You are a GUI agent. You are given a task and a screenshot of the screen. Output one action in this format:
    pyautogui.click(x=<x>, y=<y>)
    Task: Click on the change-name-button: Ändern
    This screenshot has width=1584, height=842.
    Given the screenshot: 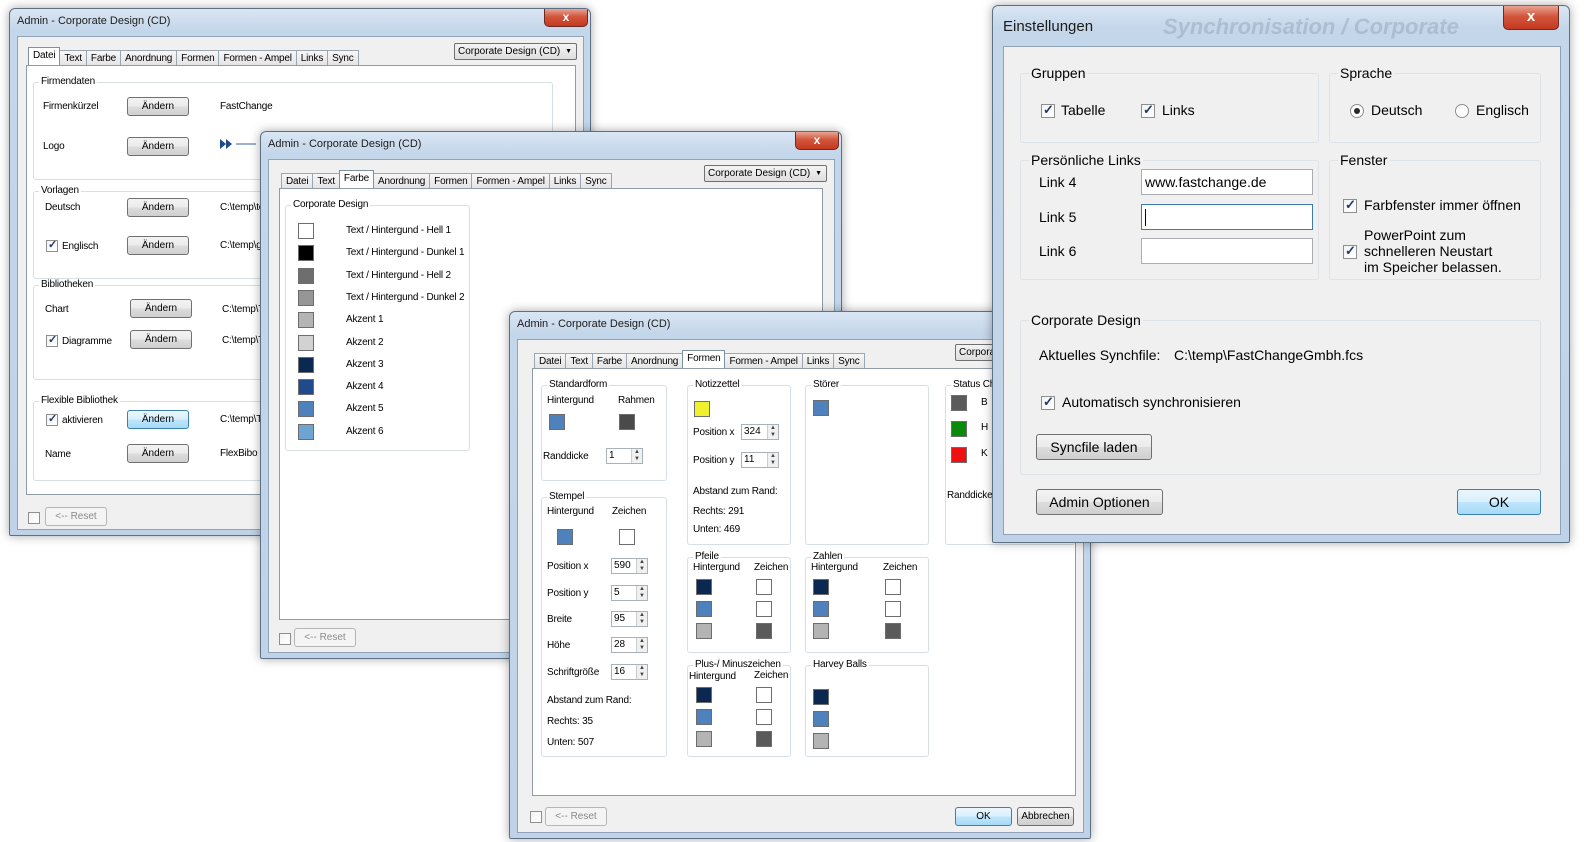 What is the action you would take?
    pyautogui.click(x=158, y=453)
    